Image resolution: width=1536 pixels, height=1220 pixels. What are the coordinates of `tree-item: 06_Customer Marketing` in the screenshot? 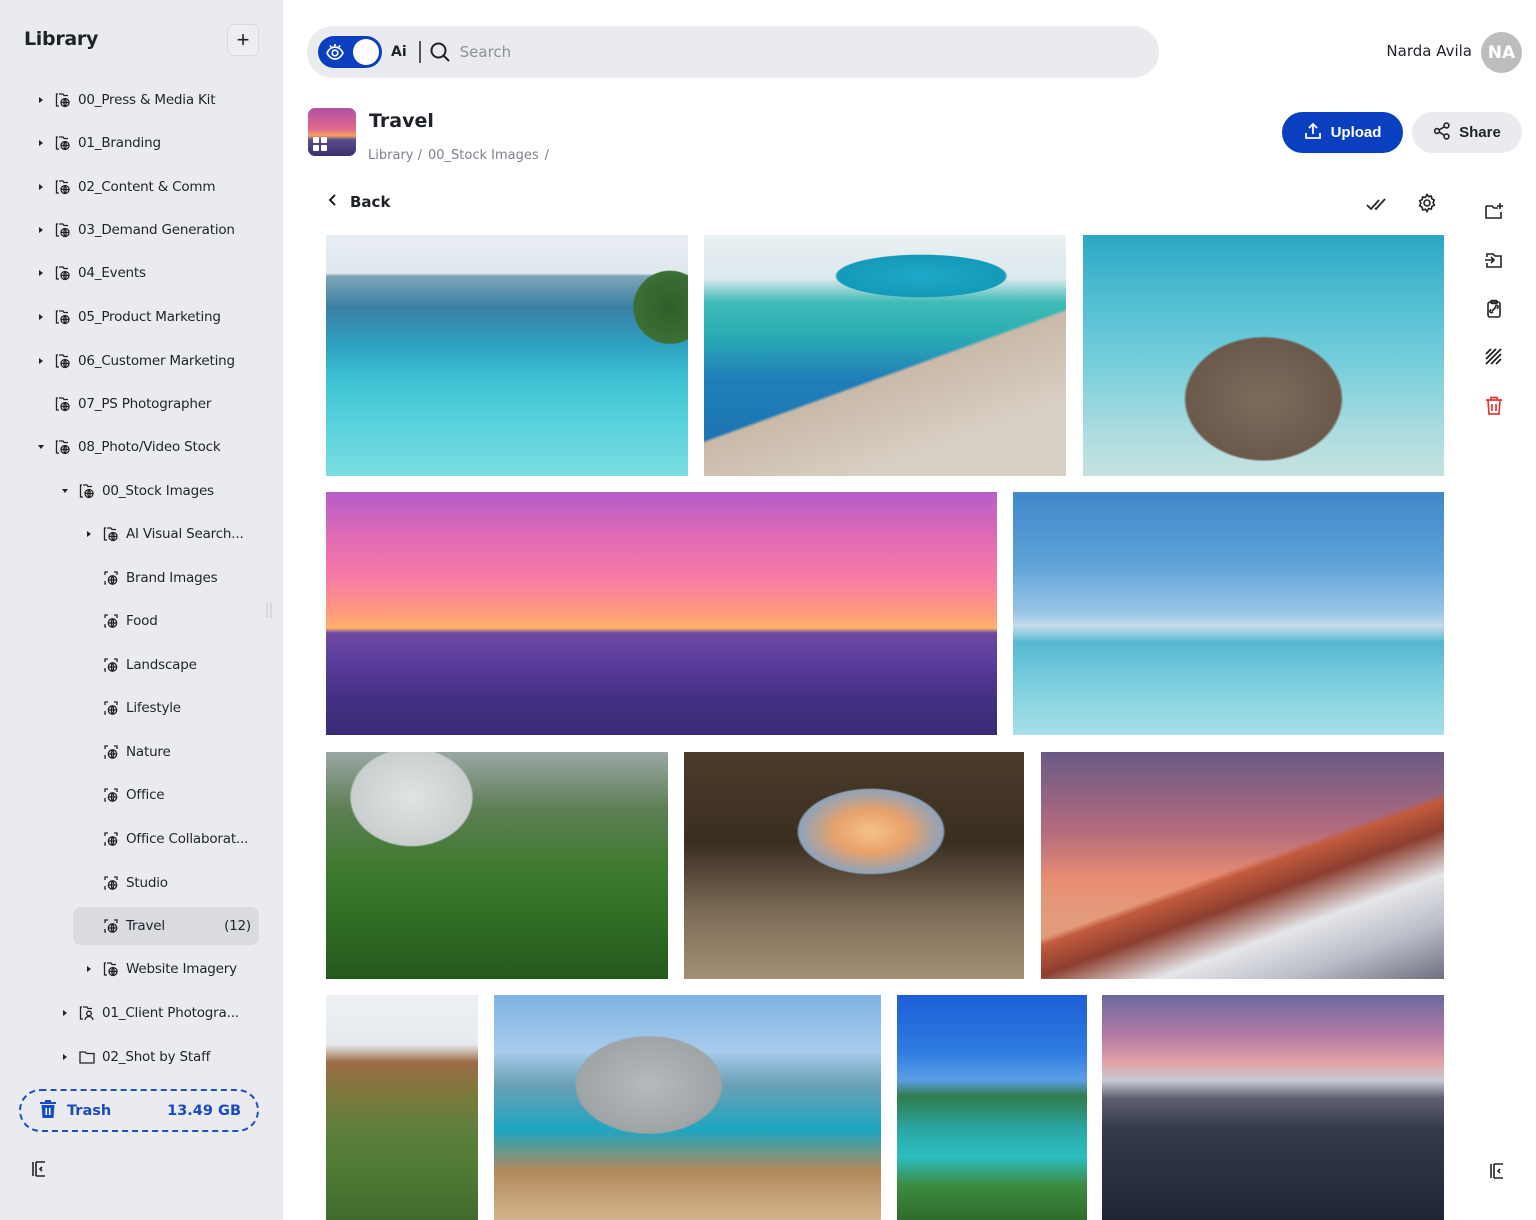 It's located at (135, 361).